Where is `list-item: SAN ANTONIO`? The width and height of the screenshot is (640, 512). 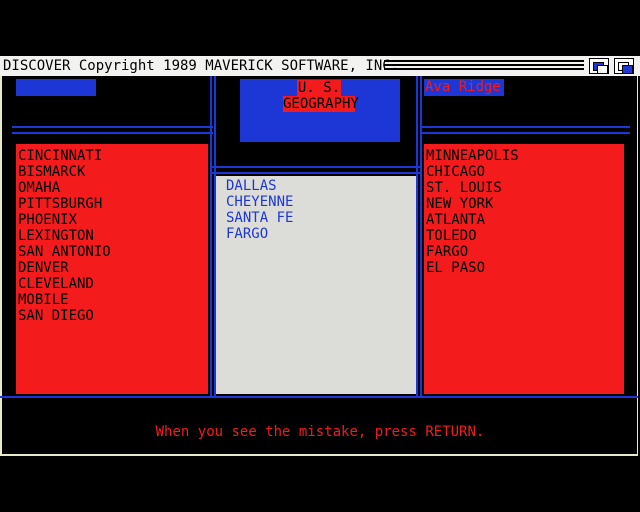 list-item: SAN ANTONIO is located at coordinates (64, 252).